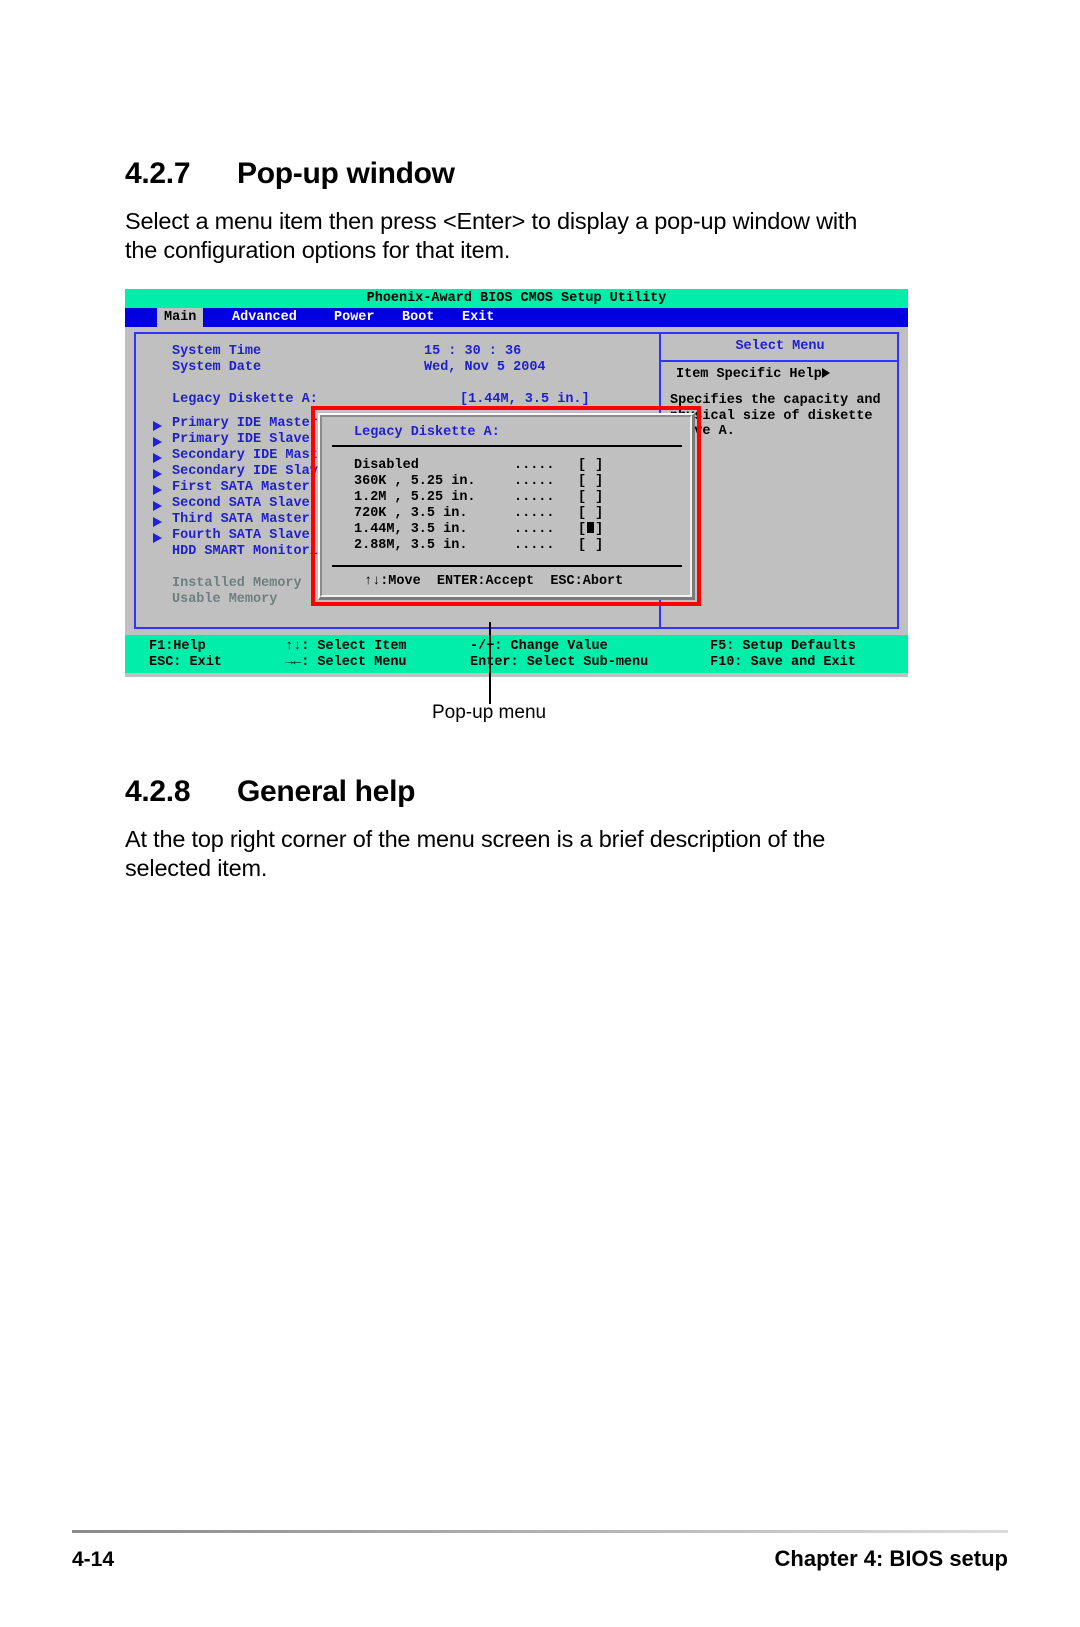 Image resolution: width=1080 pixels, height=1627 pixels. I want to click on key-f1-help: F1:Help, so click(177, 646).